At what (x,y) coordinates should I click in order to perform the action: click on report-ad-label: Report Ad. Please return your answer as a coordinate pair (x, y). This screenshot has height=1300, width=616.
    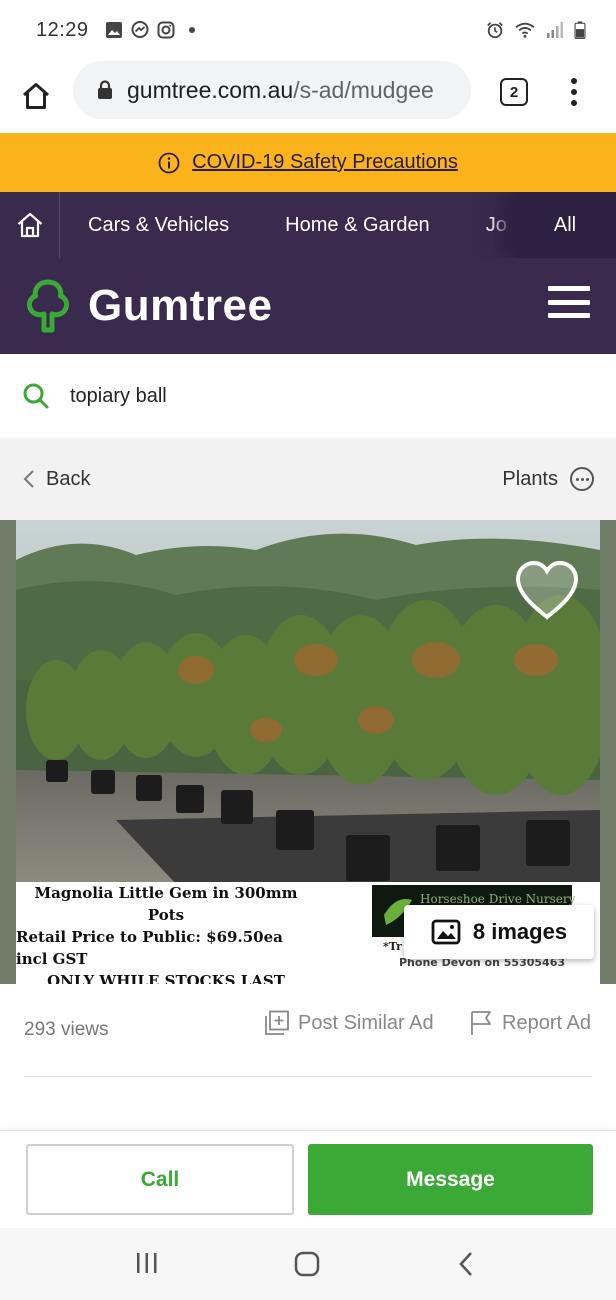
    Looking at the image, I should click on (546, 1022).